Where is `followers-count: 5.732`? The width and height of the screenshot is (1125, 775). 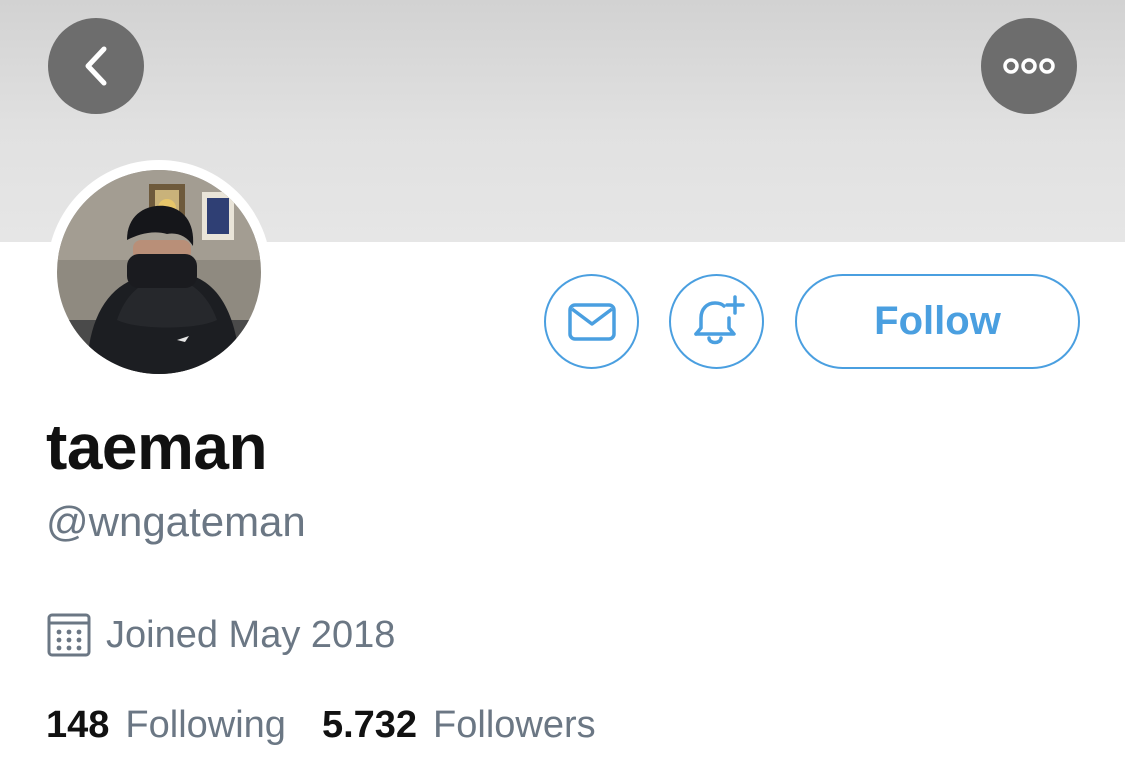
followers-count: 5.732 is located at coordinates (369, 725).